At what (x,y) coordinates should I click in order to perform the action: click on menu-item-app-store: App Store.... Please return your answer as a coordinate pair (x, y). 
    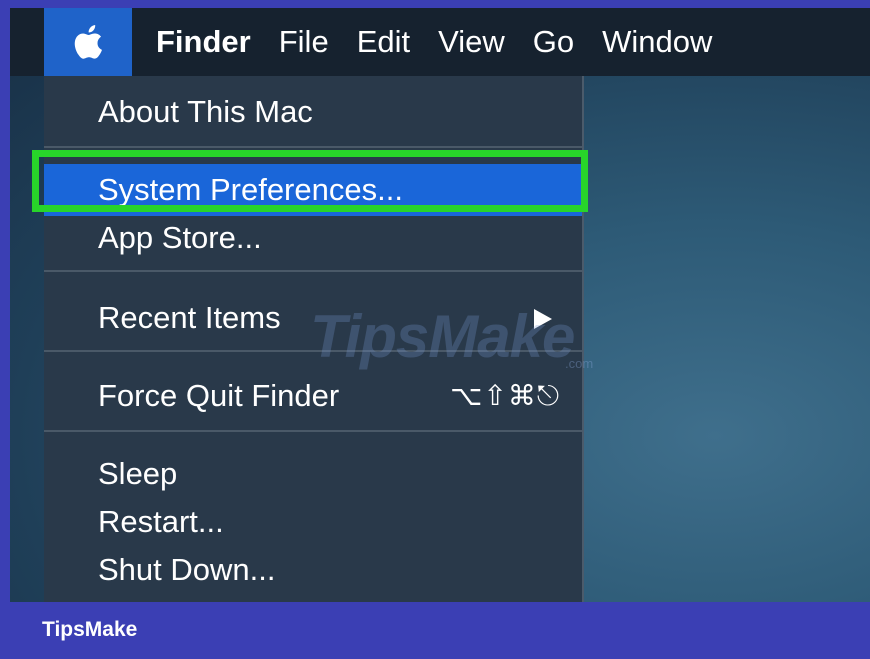
    Looking at the image, I should click on (313, 238).